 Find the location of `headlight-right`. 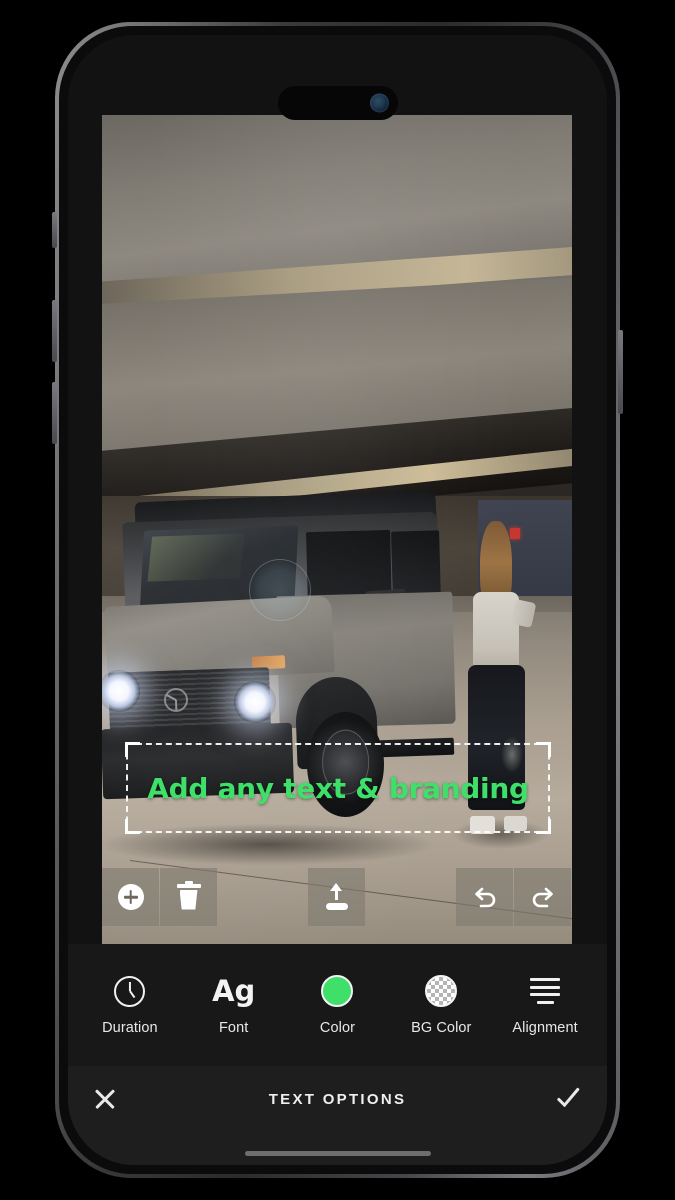

headlight-right is located at coordinates (254, 701).